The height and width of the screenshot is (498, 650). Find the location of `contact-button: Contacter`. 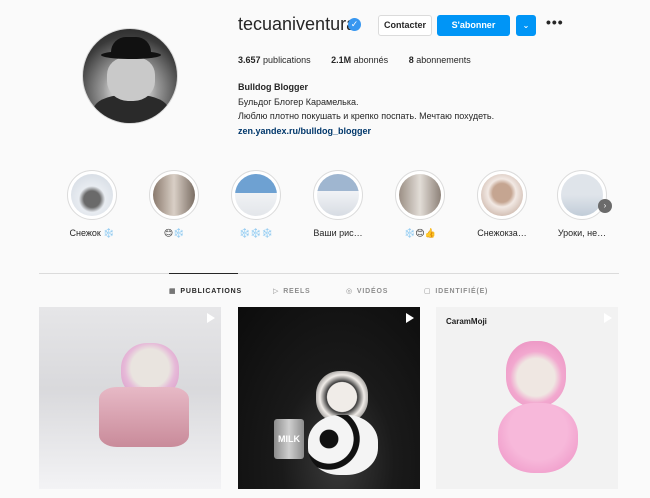

contact-button: Contacter is located at coordinates (405, 25).